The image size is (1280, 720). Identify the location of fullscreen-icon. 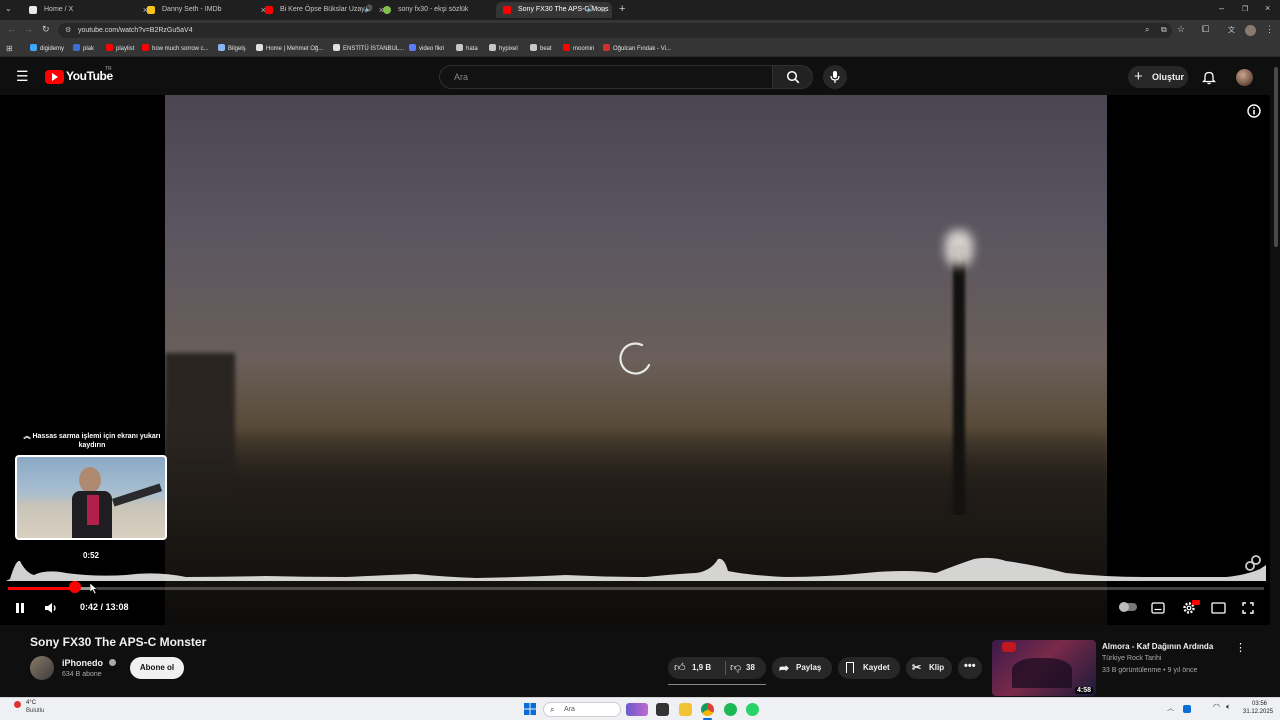
(1248, 608).